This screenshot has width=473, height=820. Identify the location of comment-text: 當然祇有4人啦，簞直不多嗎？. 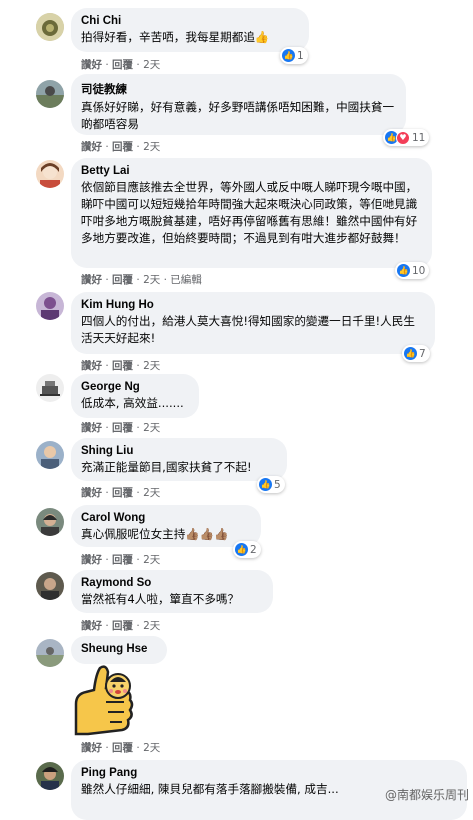
(160, 599).